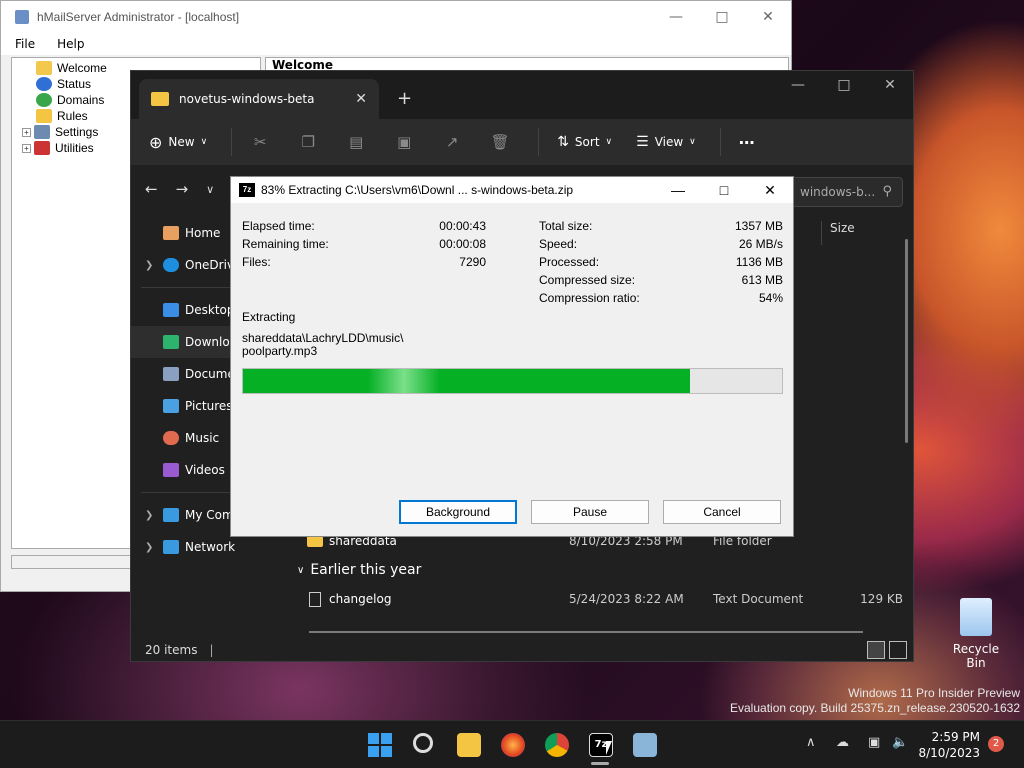 The width and height of the screenshot is (1024, 768). Describe the element at coordinates (584, 142) in the screenshot. I see `sort-button: ⇅ Sort ∨` at that location.